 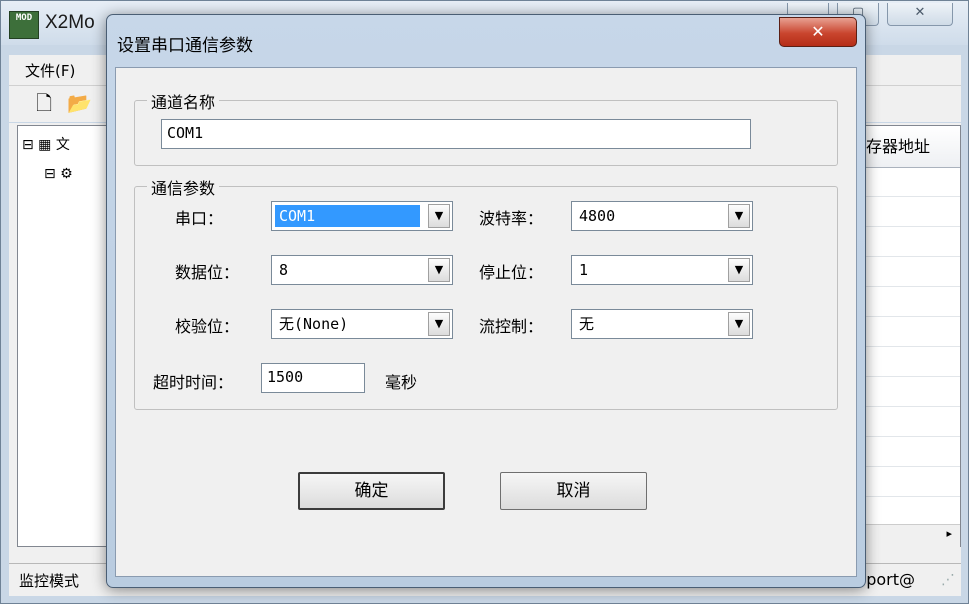 What do you see at coordinates (890, 579) in the screenshot?
I see `status-port: port@` at bounding box center [890, 579].